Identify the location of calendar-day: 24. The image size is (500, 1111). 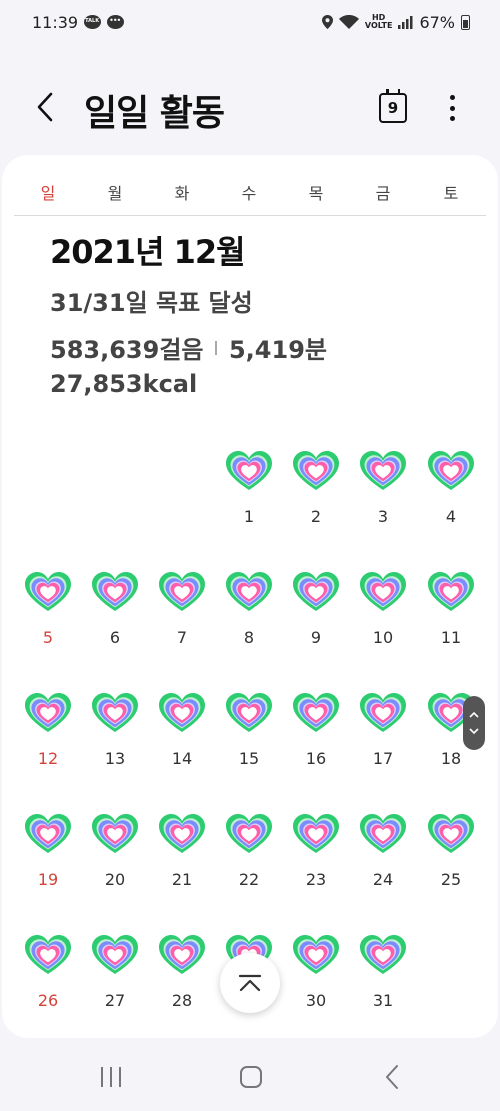
(383, 857).